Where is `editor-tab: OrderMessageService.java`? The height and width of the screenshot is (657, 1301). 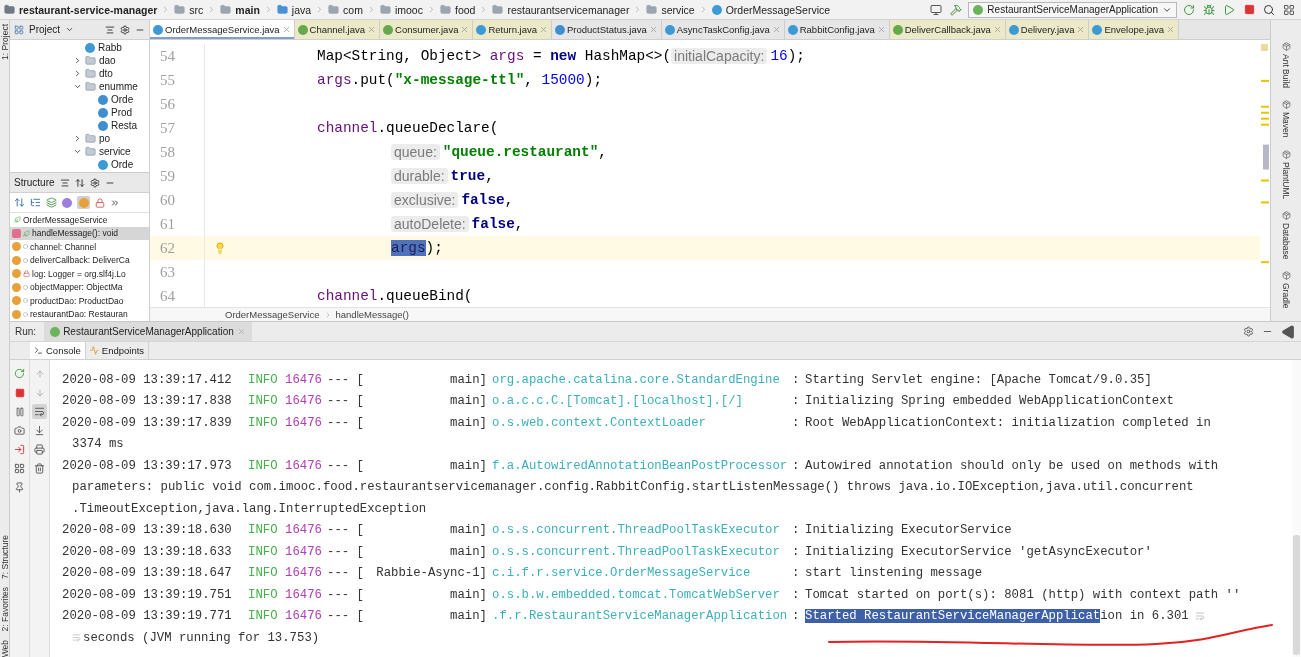
editor-tab: OrderMessageService.java is located at coordinates (222, 29).